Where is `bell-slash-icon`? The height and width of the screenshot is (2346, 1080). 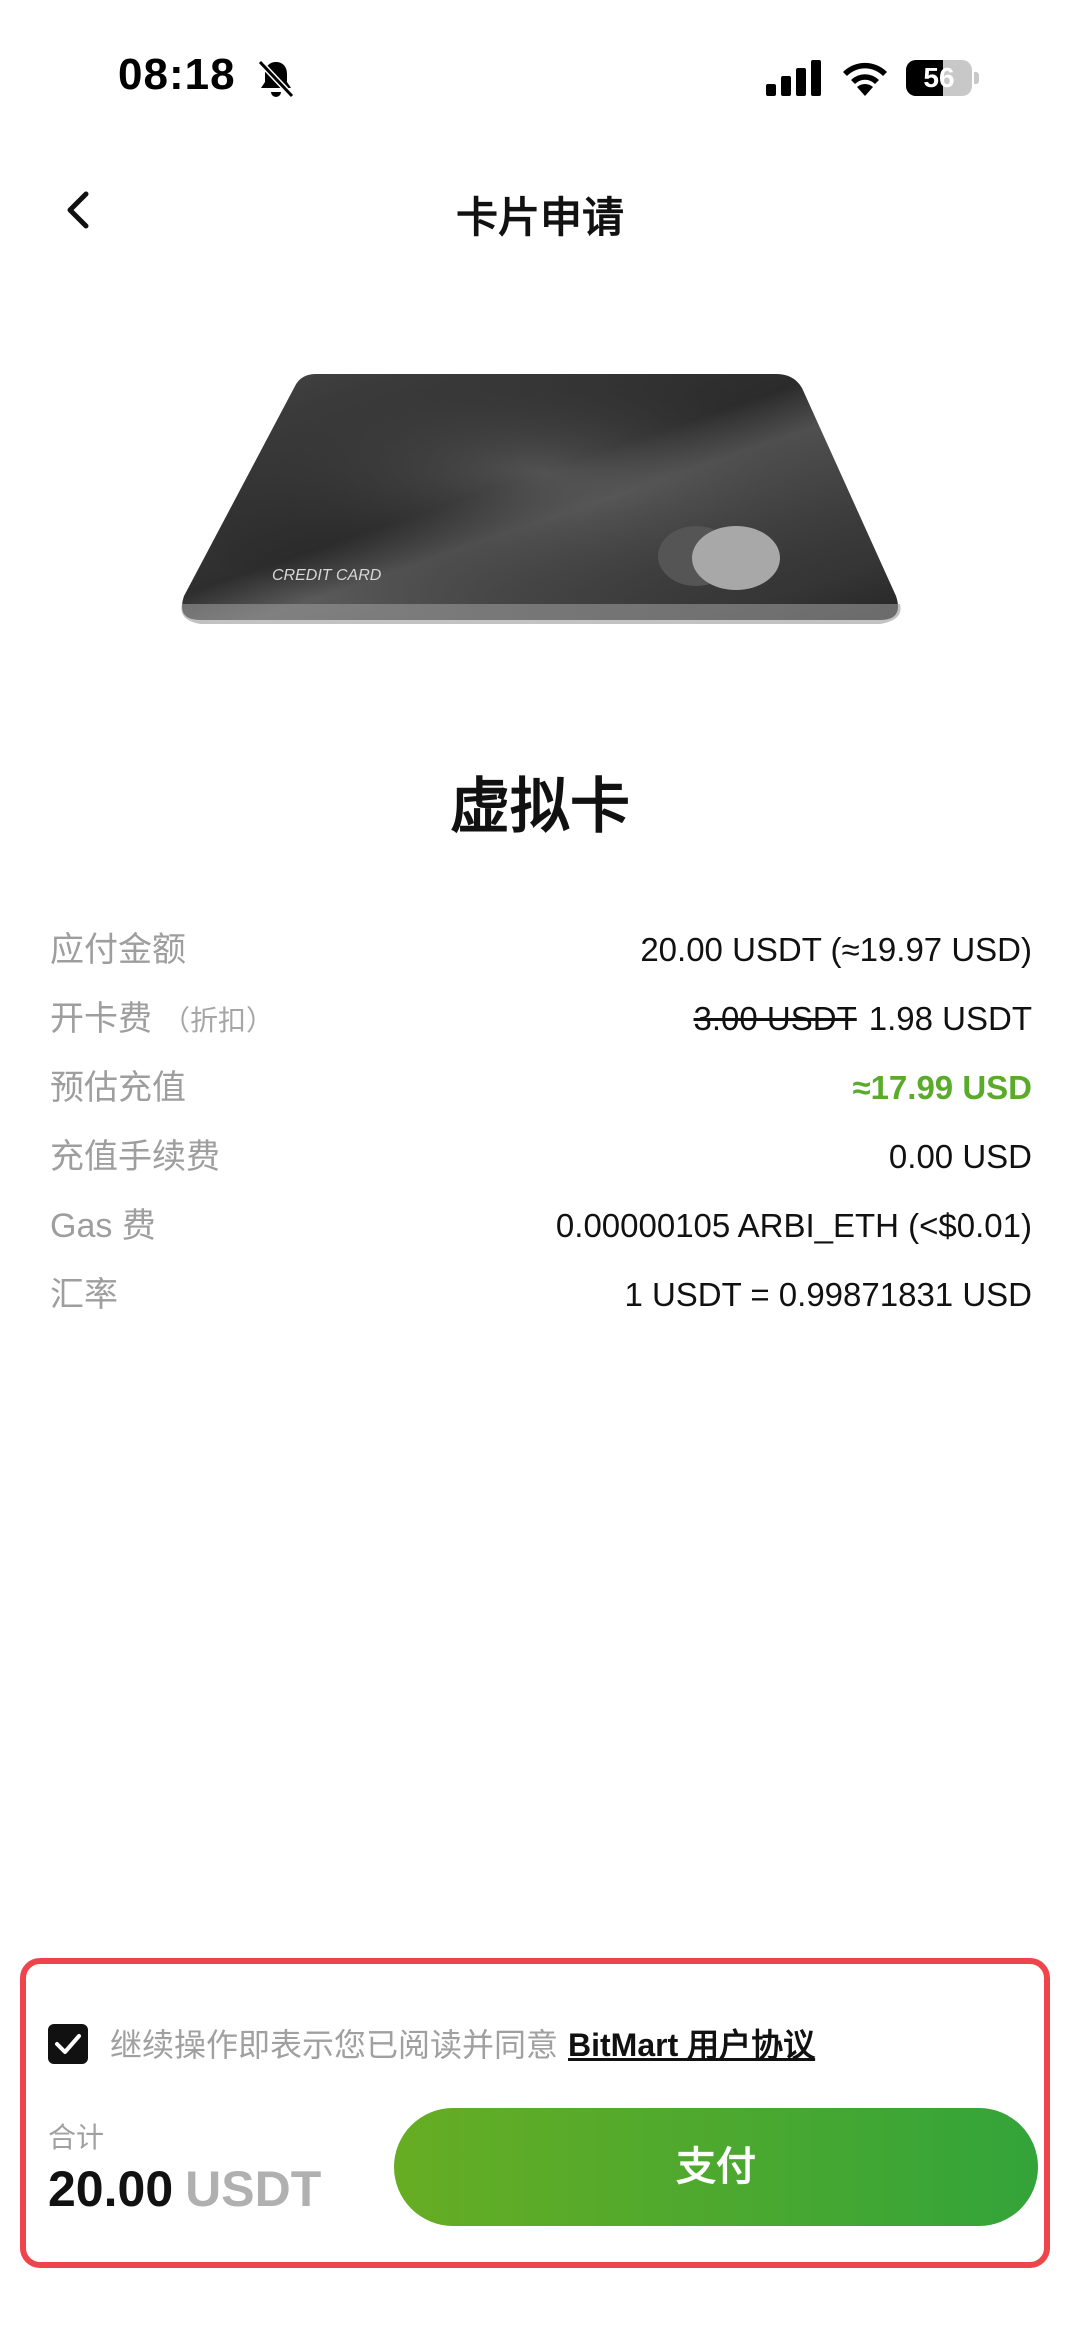
bell-slash-icon is located at coordinates (276, 79).